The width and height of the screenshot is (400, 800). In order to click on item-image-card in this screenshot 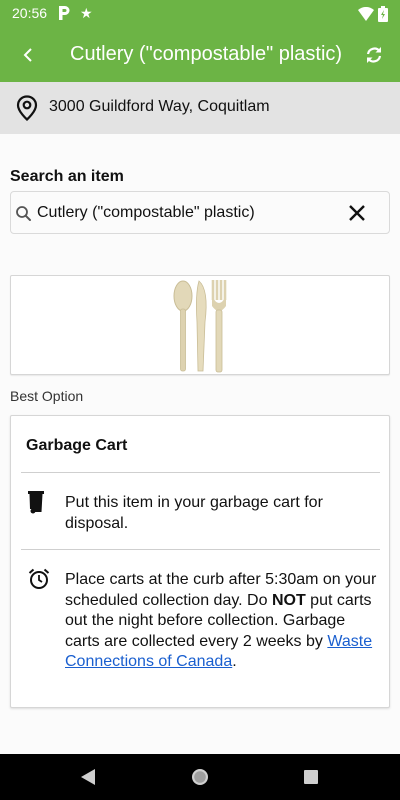, I will do `click(200, 325)`.